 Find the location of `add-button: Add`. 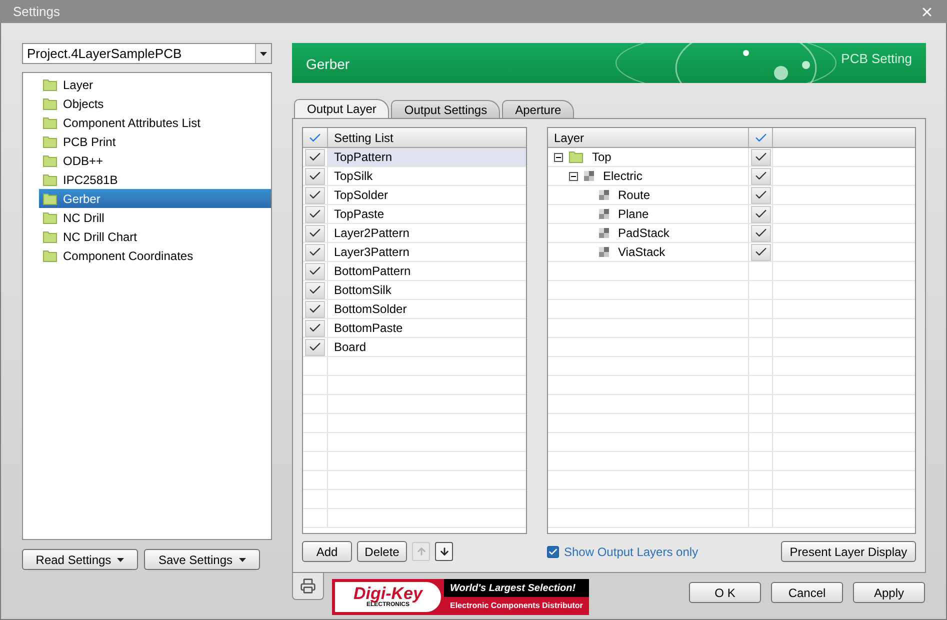

add-button: Add is located at coordinates (327, 551).